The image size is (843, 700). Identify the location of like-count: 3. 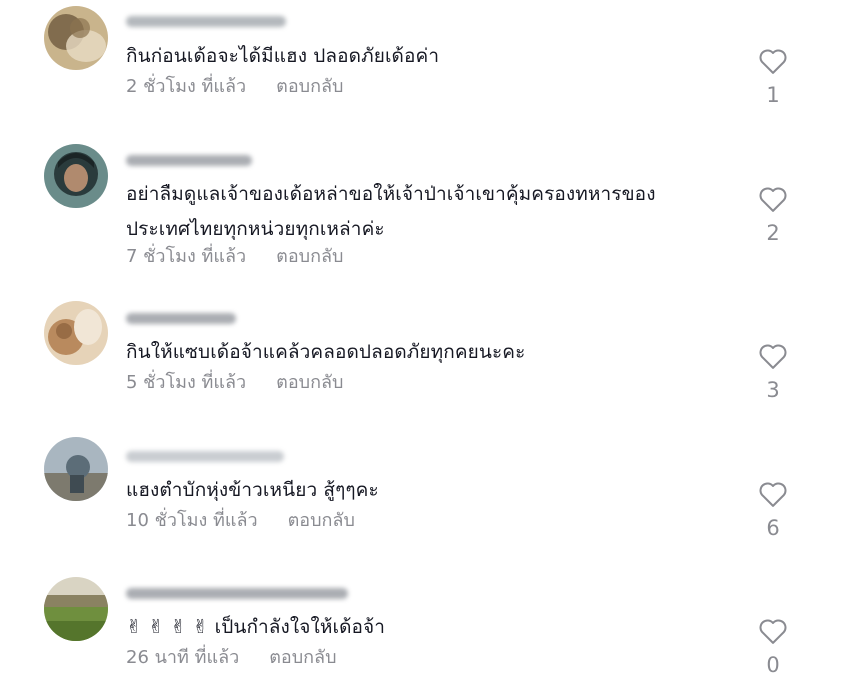
(773, 390).